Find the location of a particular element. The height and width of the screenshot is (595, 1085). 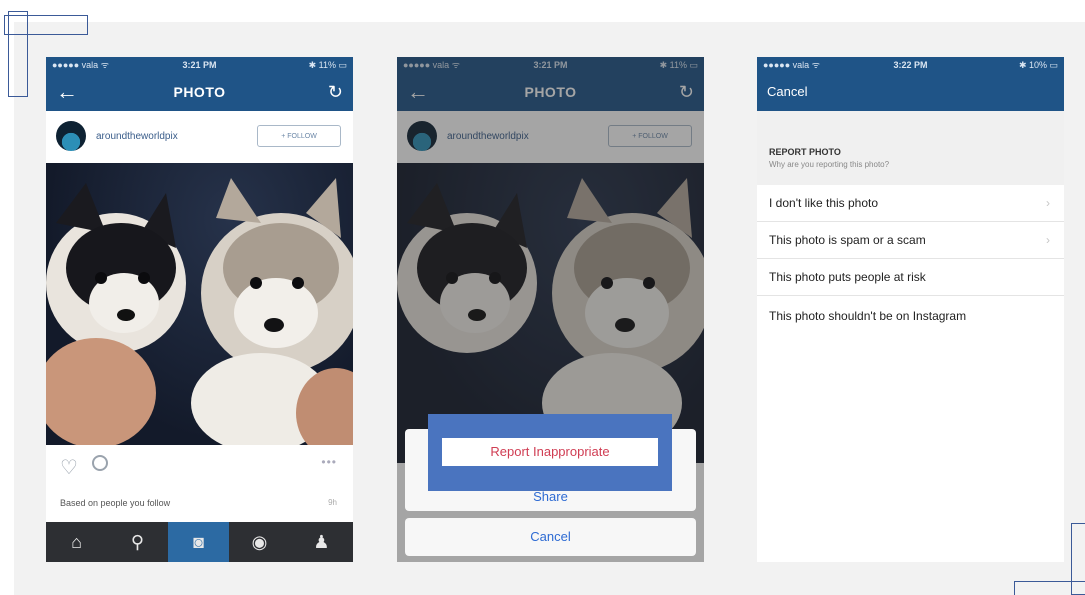

nav-bar: ← PHOTO ↻ is located at coordinates (199, 92).